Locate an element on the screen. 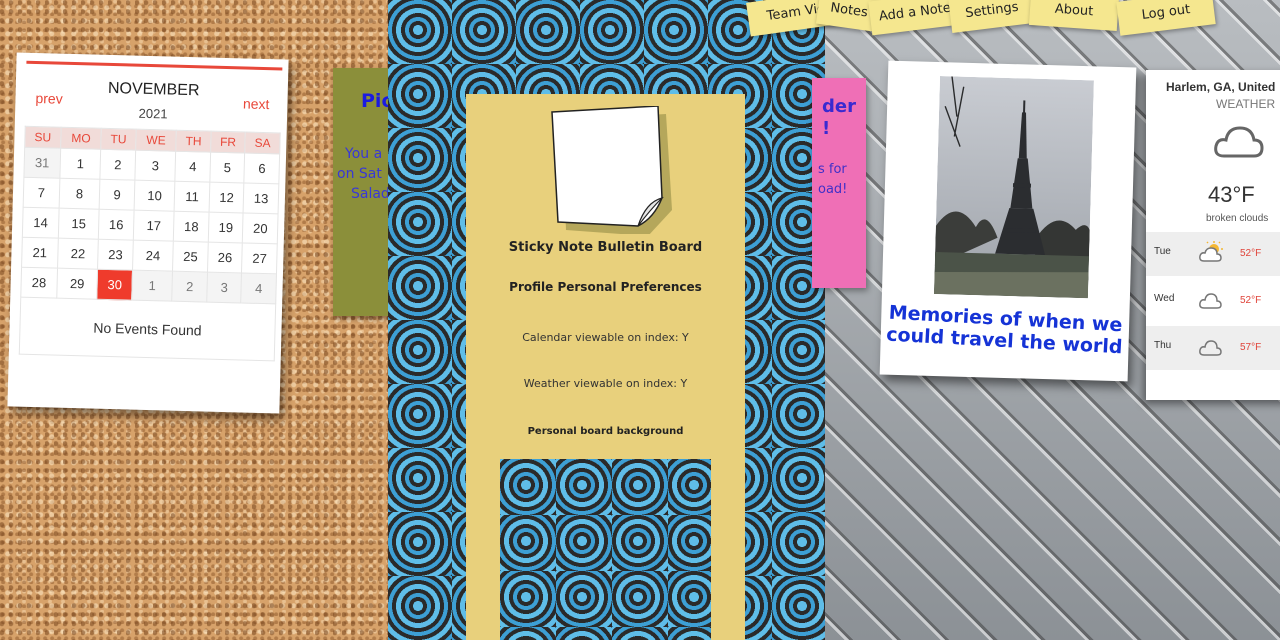 This screenshot has height=640, width=1280. calendar-day: 24 is located at coordinates (153, 256).